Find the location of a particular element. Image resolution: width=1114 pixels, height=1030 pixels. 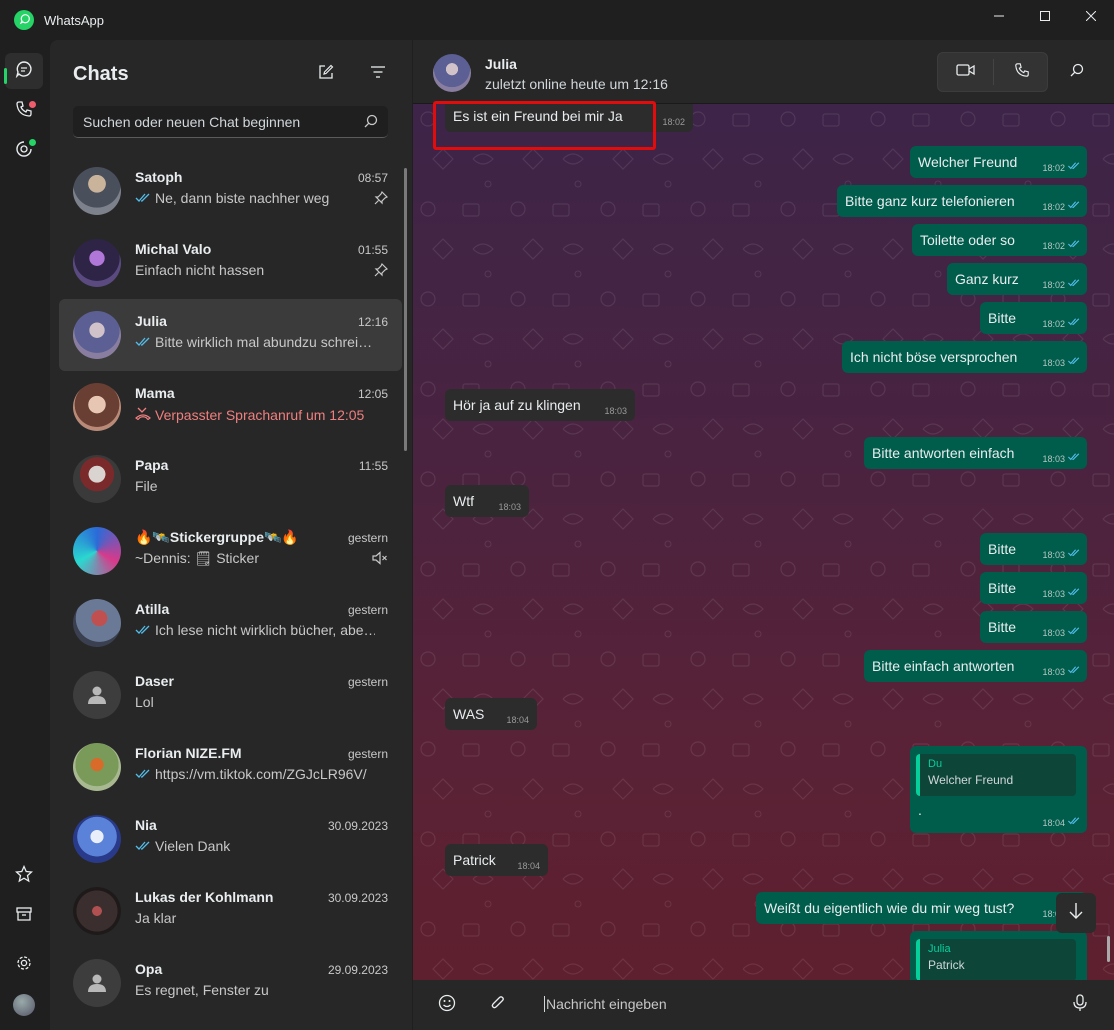

attach-button is located at coordinates (498, 1005).